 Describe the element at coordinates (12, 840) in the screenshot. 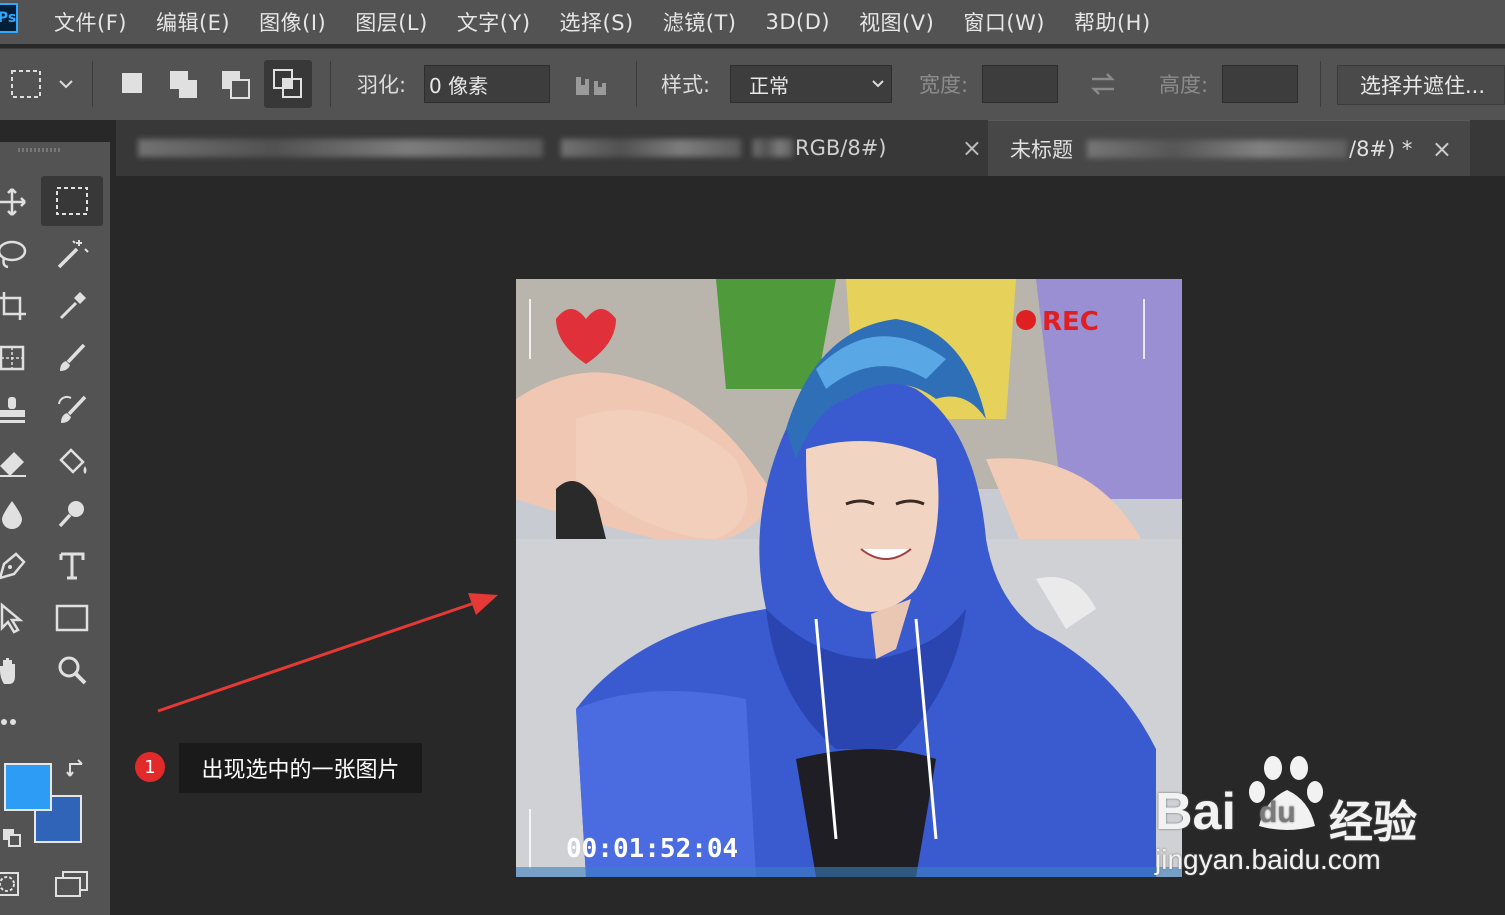

I see `default-colors-icon` at that location.